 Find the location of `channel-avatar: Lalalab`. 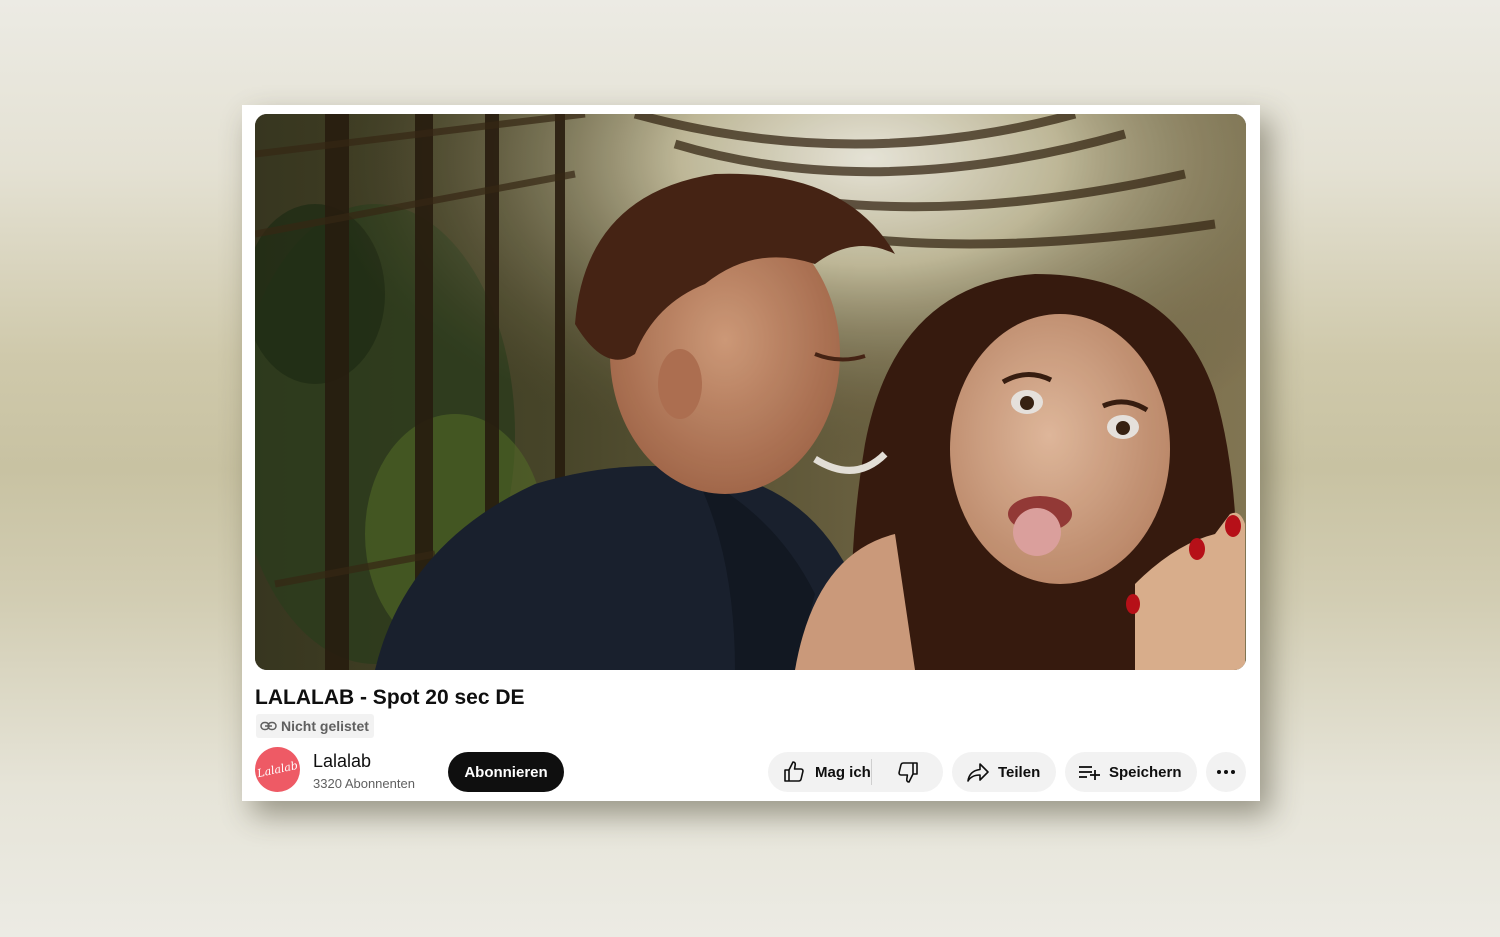

channel-avatar: Lalalab is located at coordinates (277, 769).